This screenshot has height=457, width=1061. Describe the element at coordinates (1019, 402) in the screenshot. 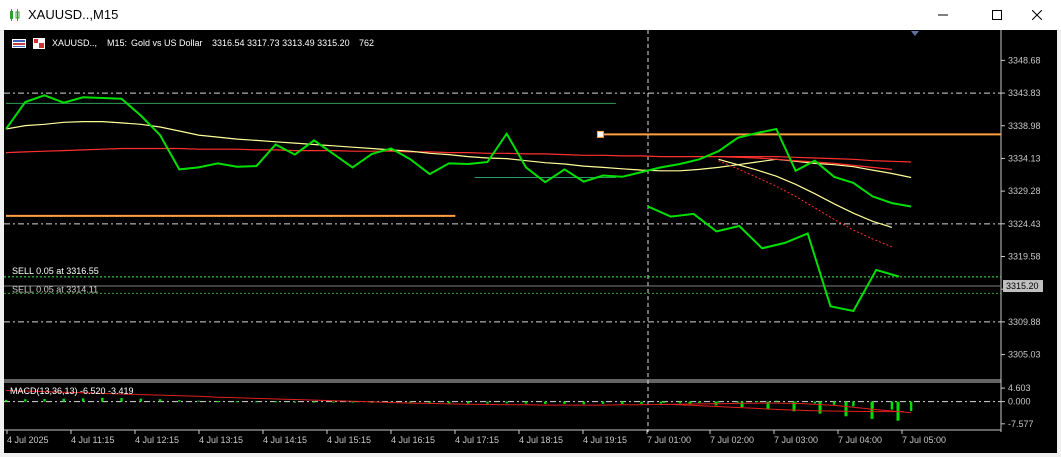

I see `macd-tick-label: 0.000` at that location.